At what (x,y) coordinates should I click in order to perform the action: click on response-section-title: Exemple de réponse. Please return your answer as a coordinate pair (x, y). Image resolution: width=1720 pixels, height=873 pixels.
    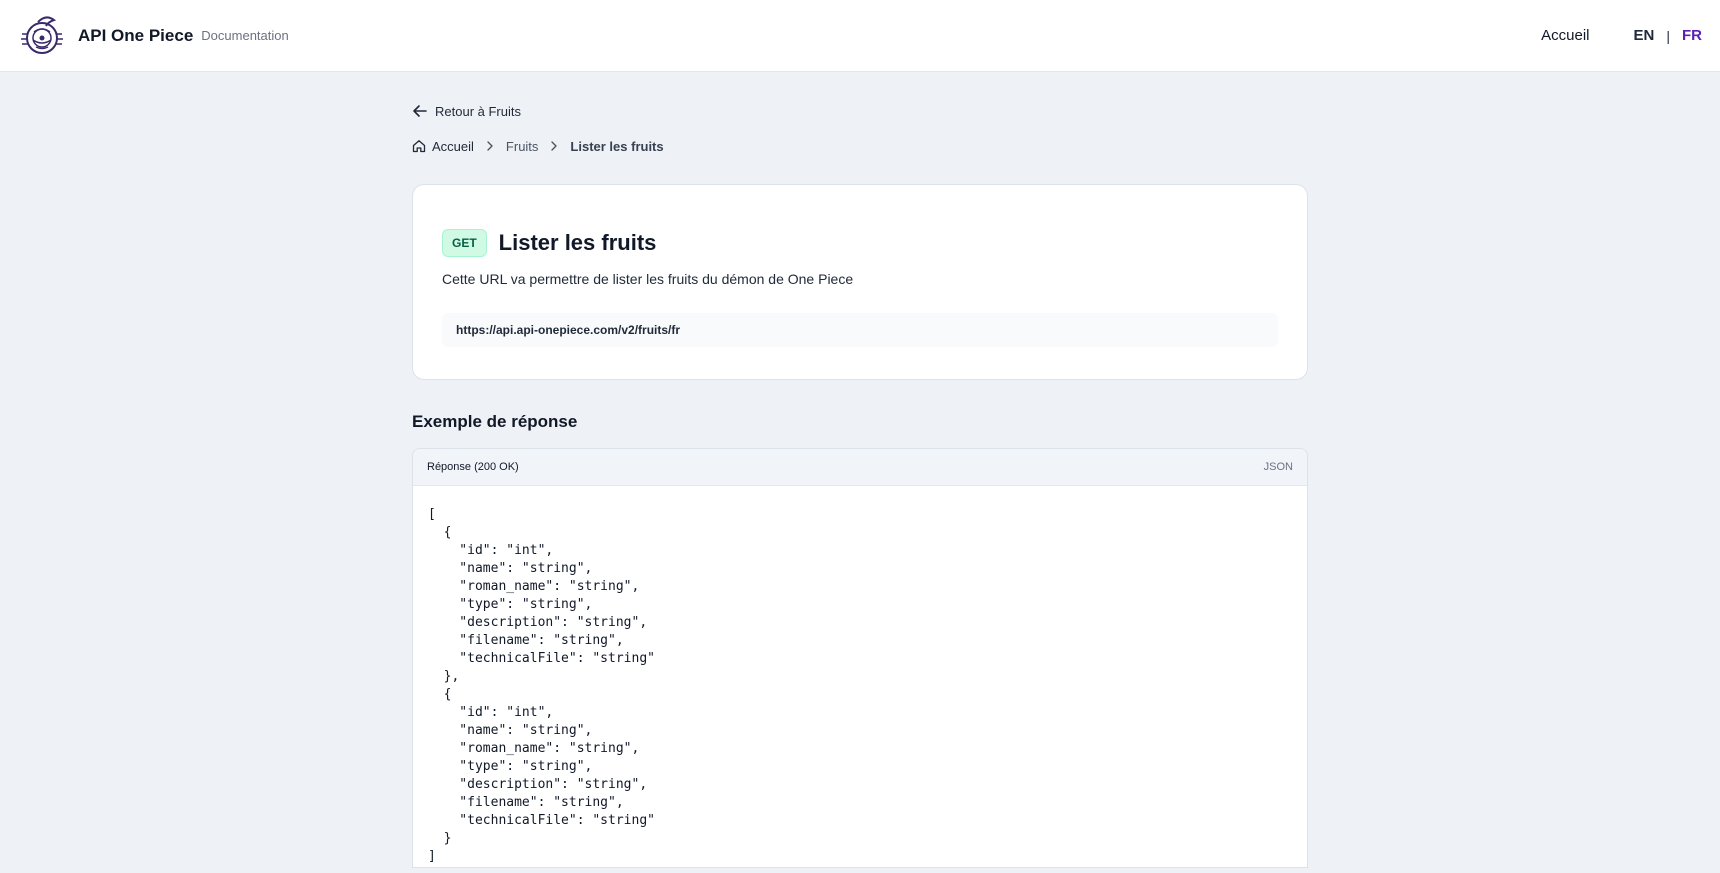
    Looking at the image, I should click on (495, 421).